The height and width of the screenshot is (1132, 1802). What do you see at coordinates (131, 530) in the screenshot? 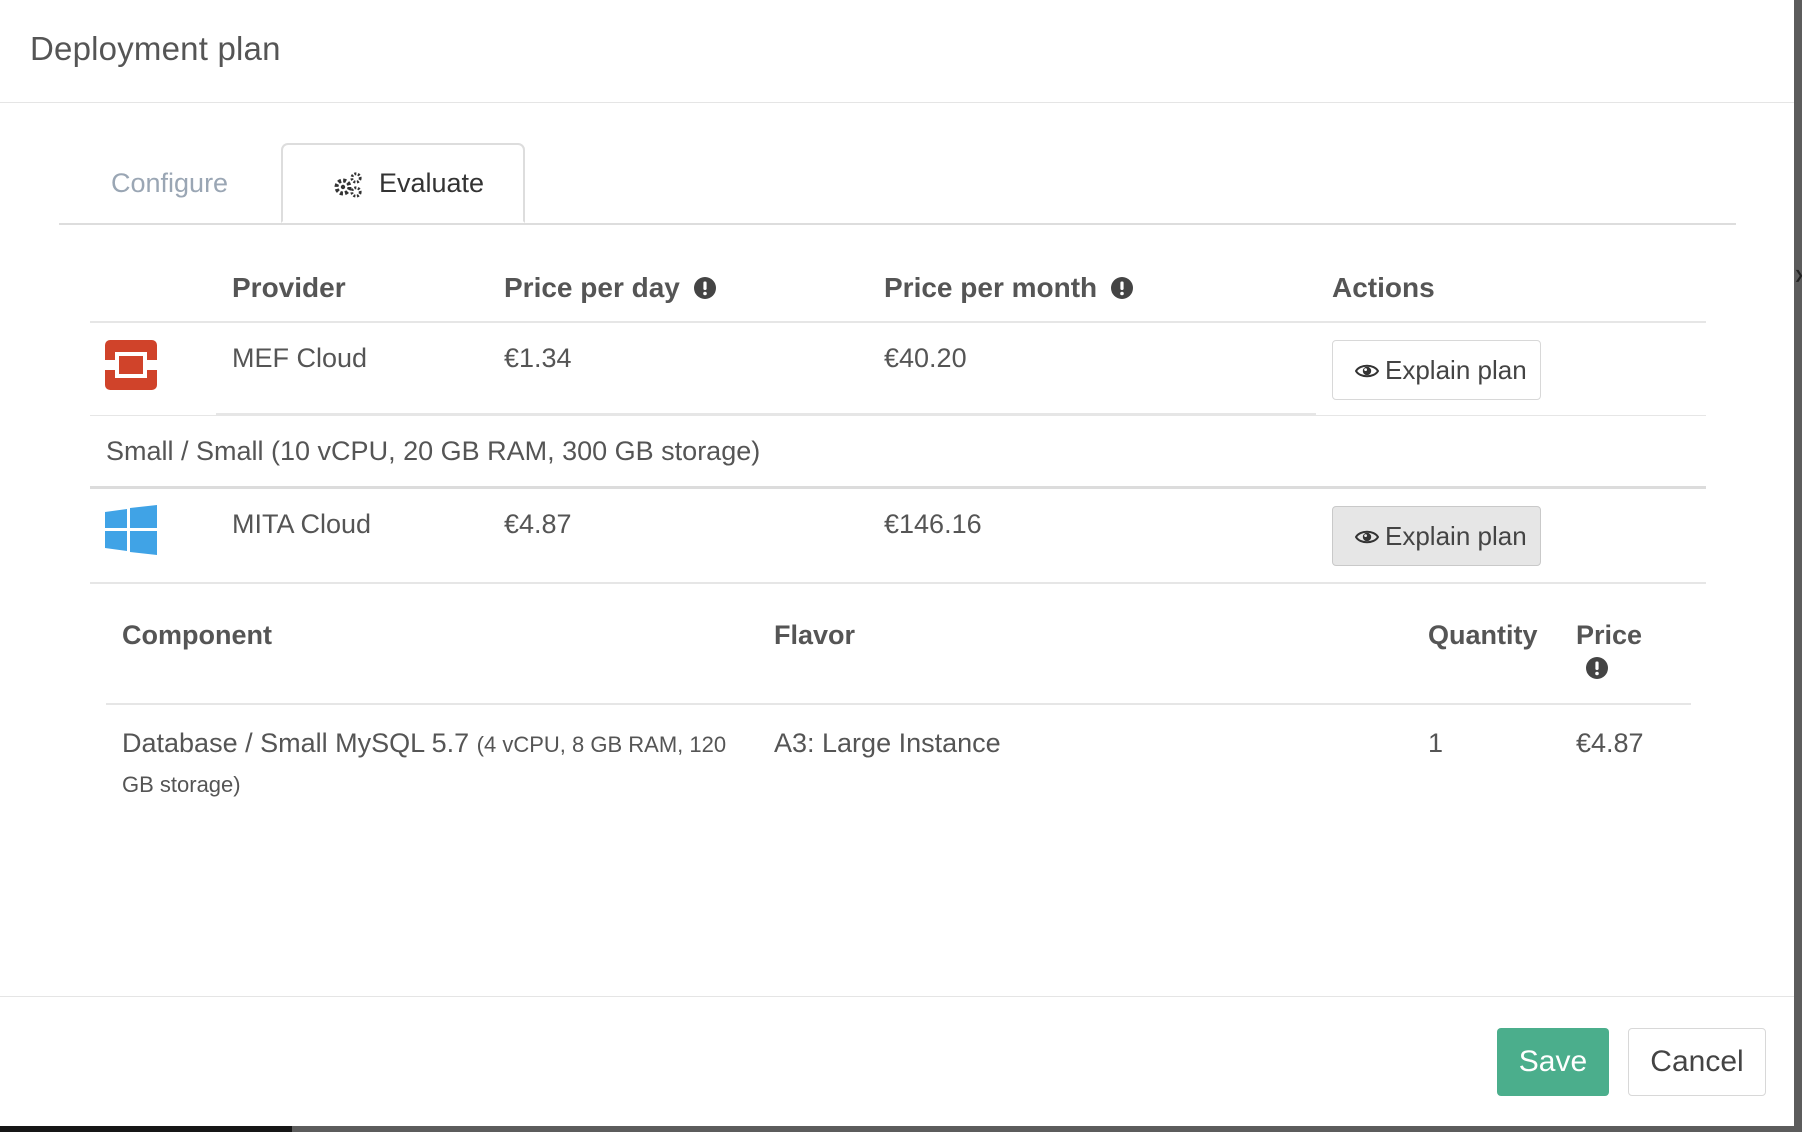
I see `windows-logo-icon` at bounding box center [131, 530].